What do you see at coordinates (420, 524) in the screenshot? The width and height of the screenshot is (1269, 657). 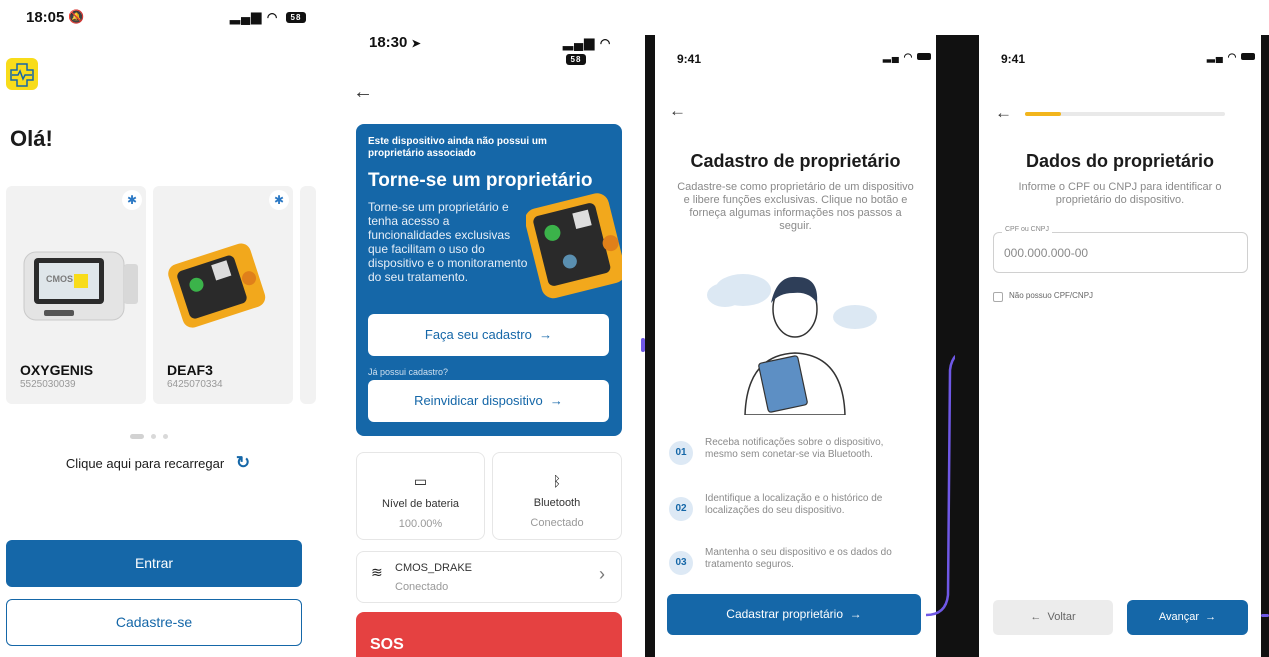 I see `battery-value: 100.00%` at bounding box center [420, 524].